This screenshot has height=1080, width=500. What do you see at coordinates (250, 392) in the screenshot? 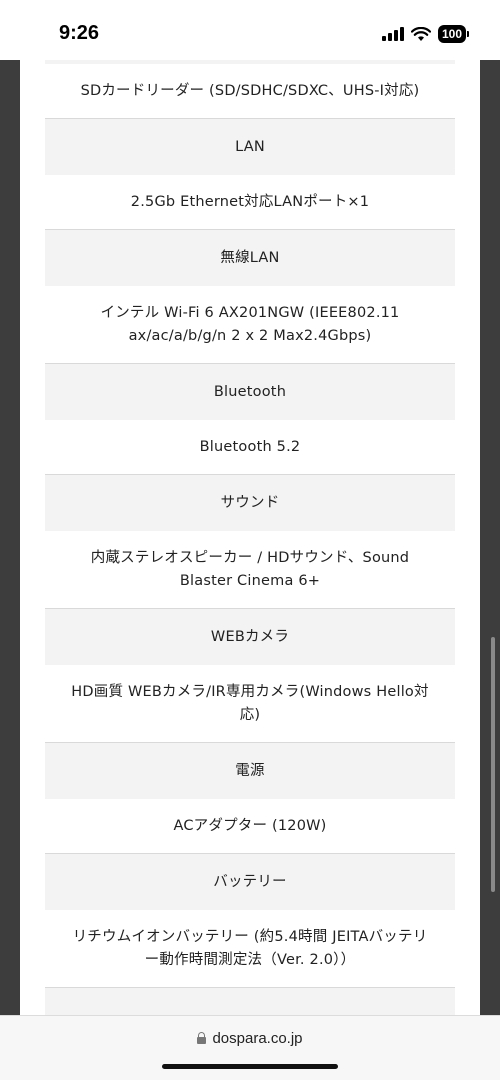
I see `spec-label-bluetooth: Bluetooth` at bounding box center [250, 392].